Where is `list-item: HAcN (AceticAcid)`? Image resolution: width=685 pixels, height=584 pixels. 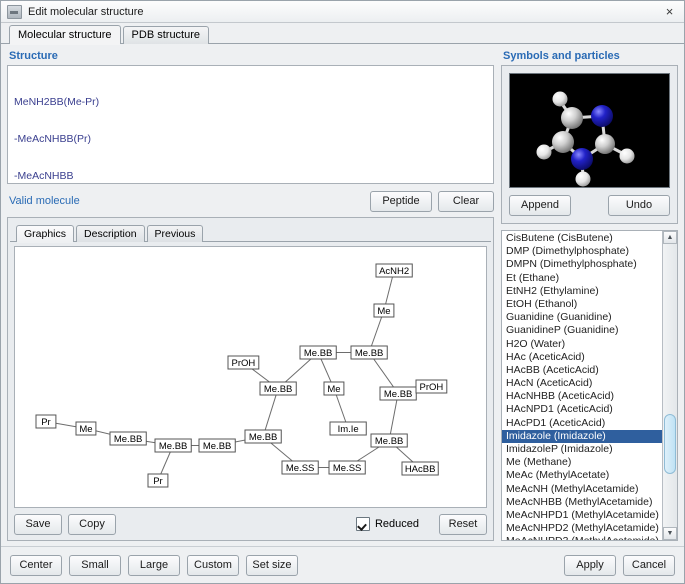 list-item: HAcN (AceticAcid) is located at coordinates (582, 383).